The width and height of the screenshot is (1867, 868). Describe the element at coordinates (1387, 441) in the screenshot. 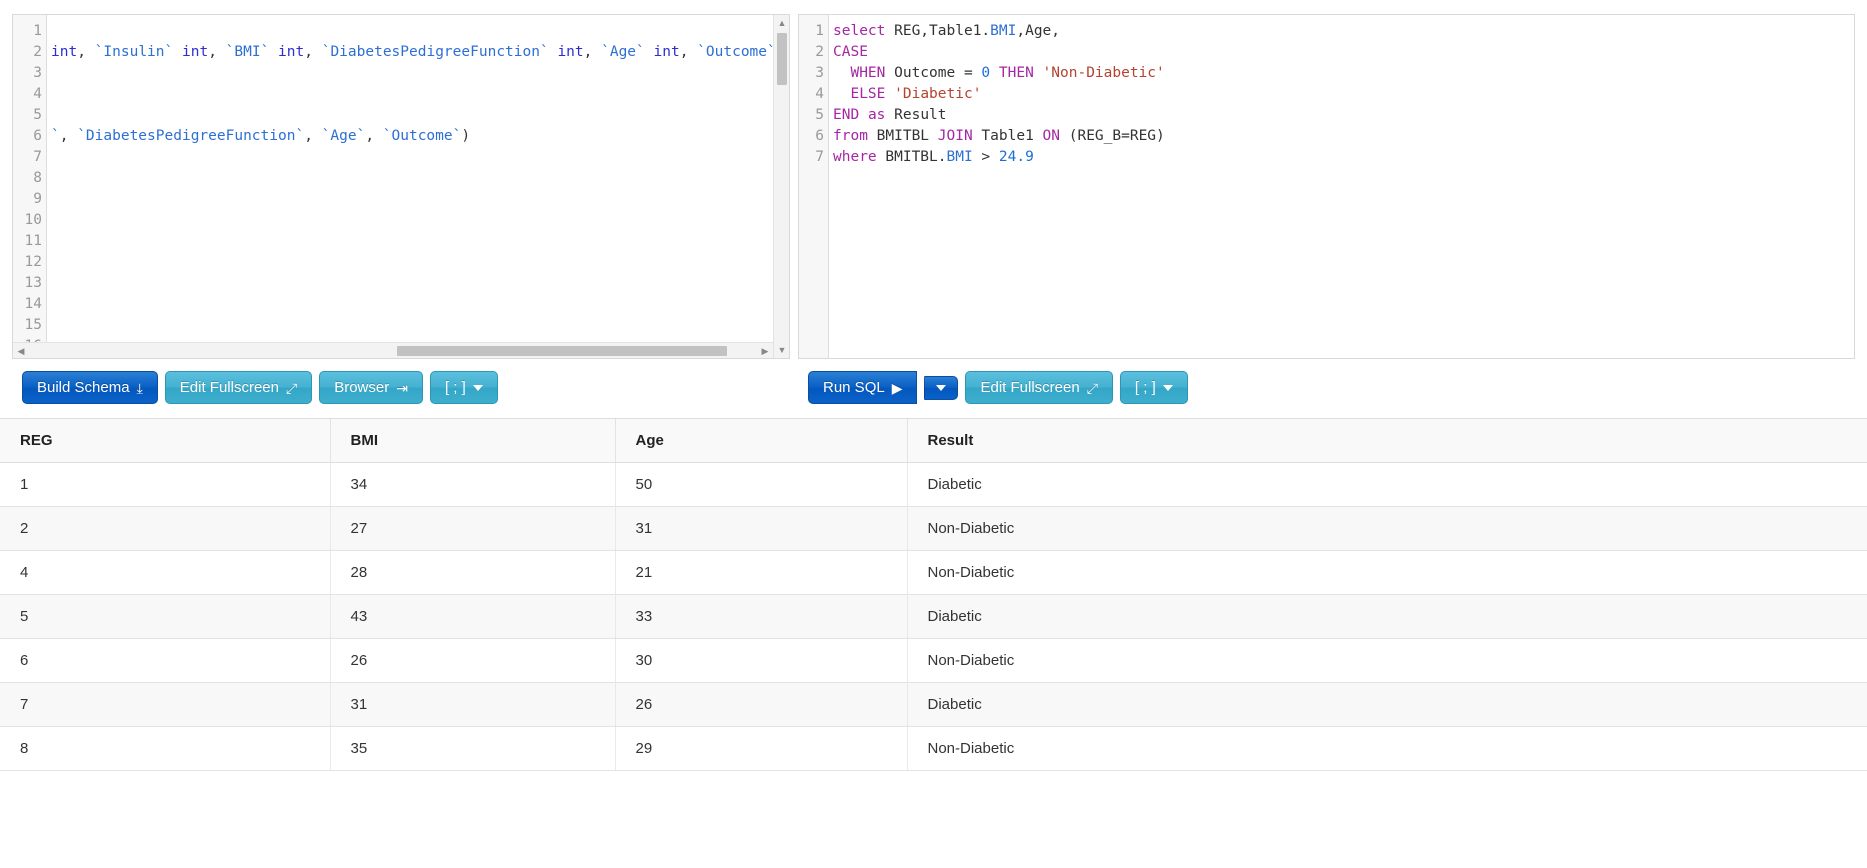

I see `column-header-result: Result` at that location.